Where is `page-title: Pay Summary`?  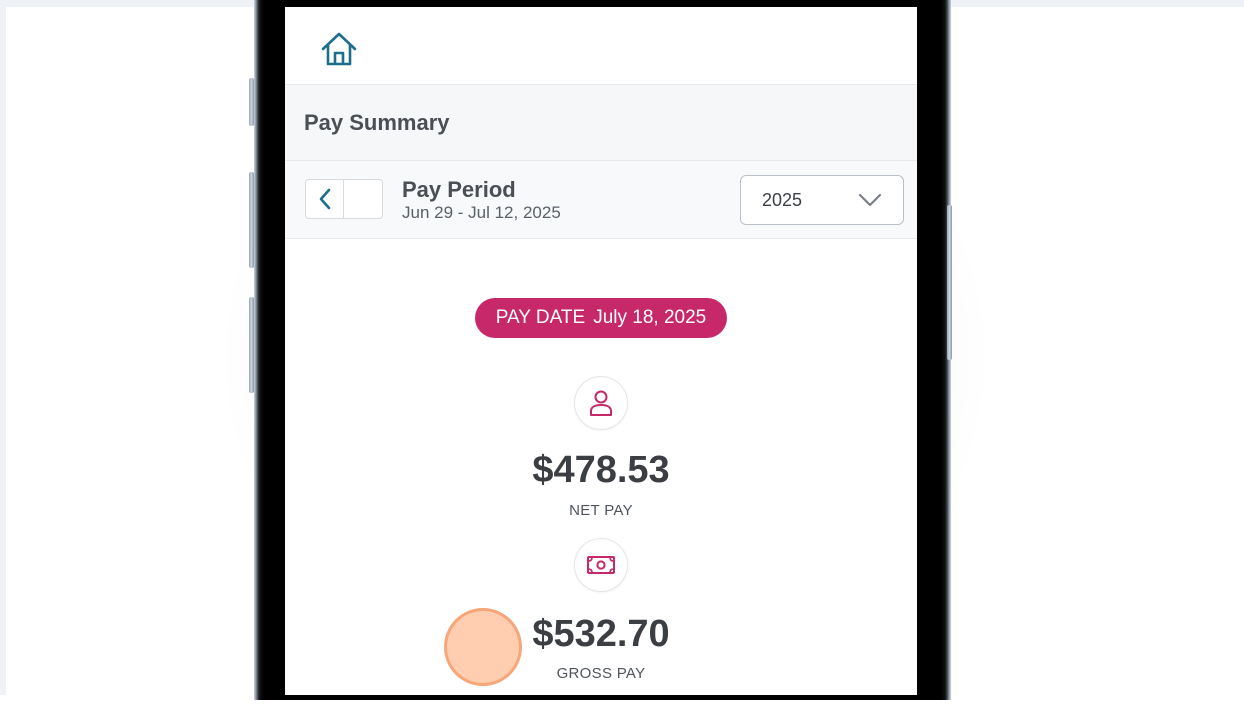 page-title: Pay Summary is located at coordinates (377, 122).